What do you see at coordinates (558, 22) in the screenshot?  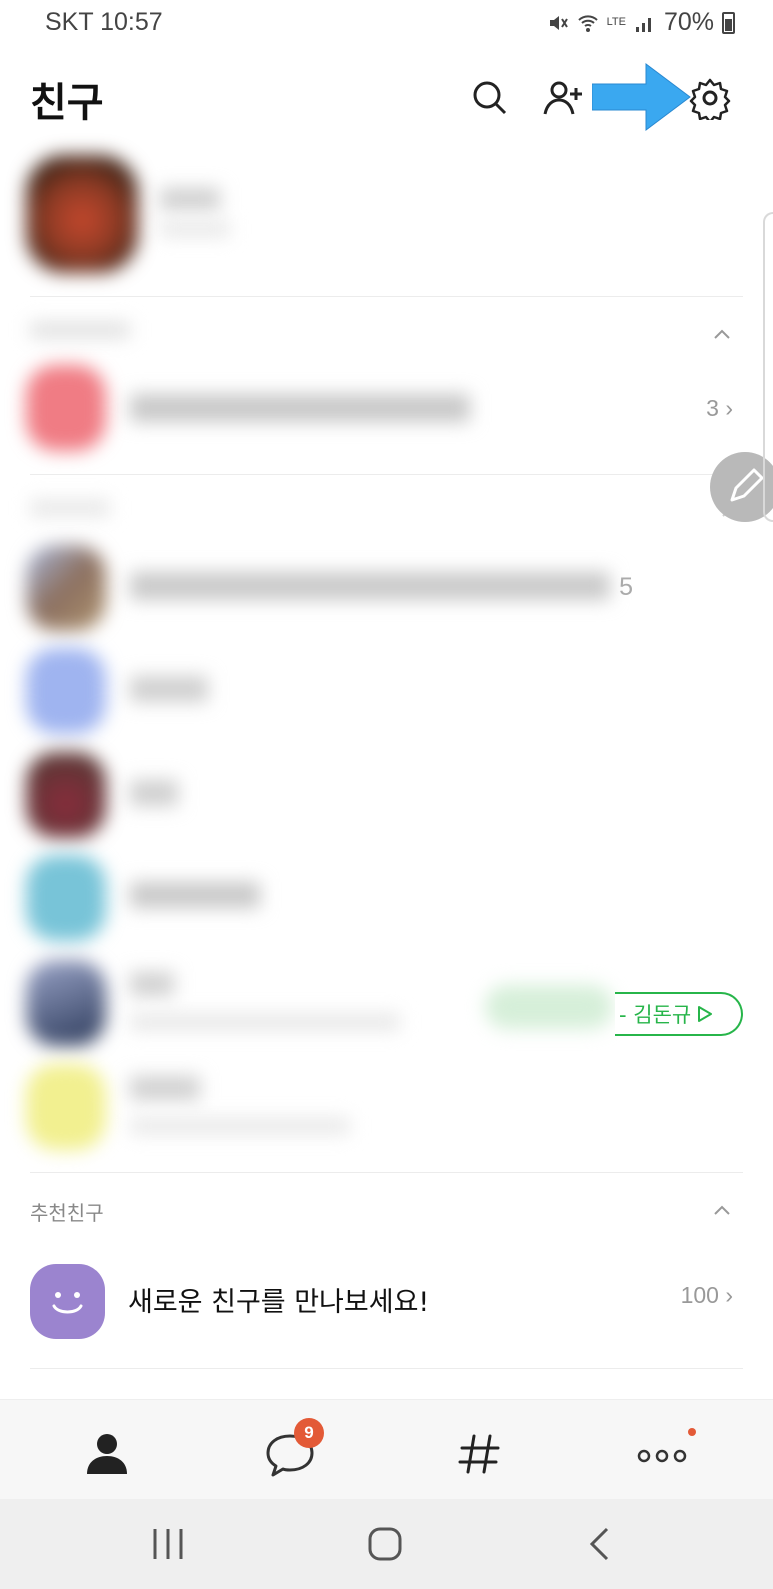 I see `mute-icon` at bounding box center [558, 22].